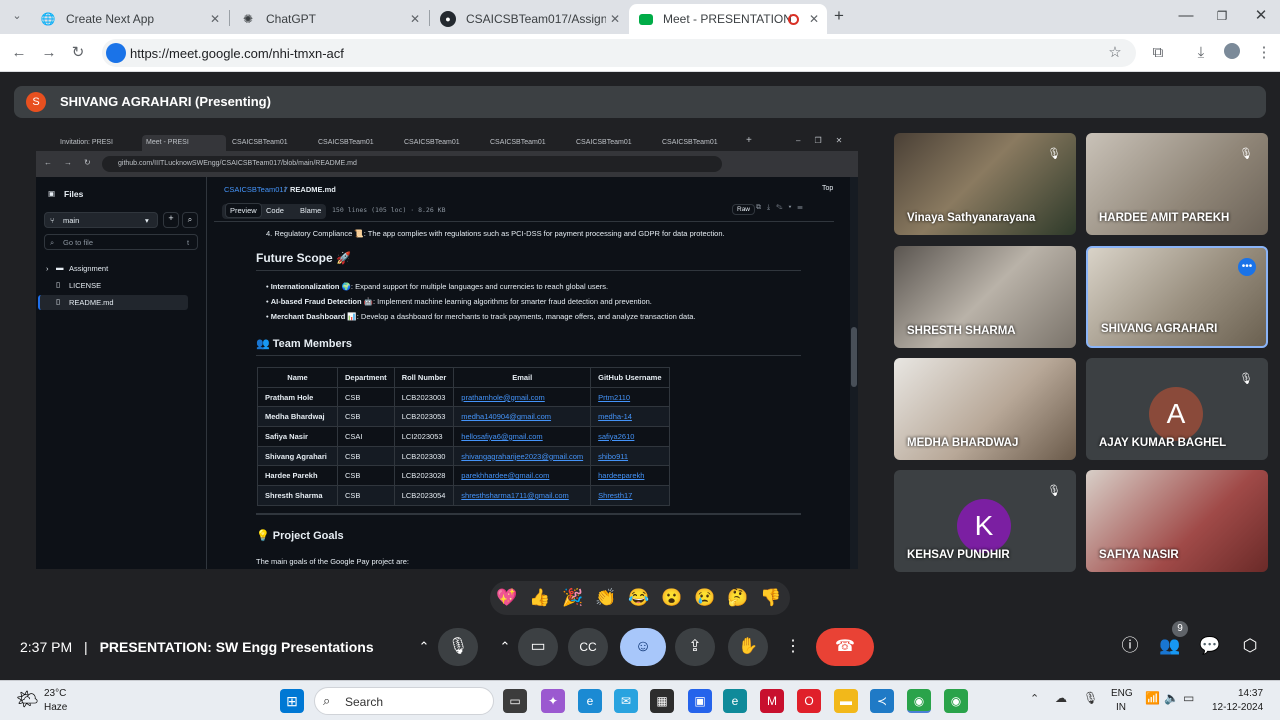  What do you see at coordinates (630, 476) in the screenshot?
I see `table-cell: hardeeparekh` at bounding box center [630, 476].